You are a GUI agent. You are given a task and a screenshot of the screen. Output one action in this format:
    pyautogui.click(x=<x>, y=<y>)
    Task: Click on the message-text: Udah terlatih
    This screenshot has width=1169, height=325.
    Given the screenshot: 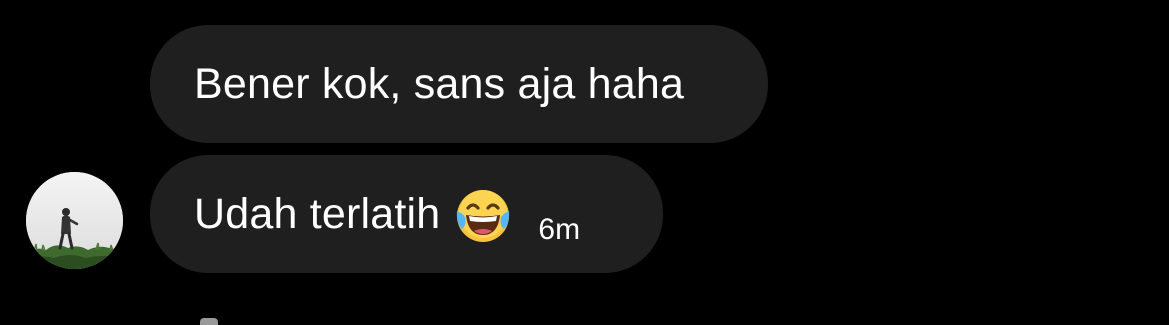 What is the action you would take?
    pyautogui.click(x=317, y=213)
    